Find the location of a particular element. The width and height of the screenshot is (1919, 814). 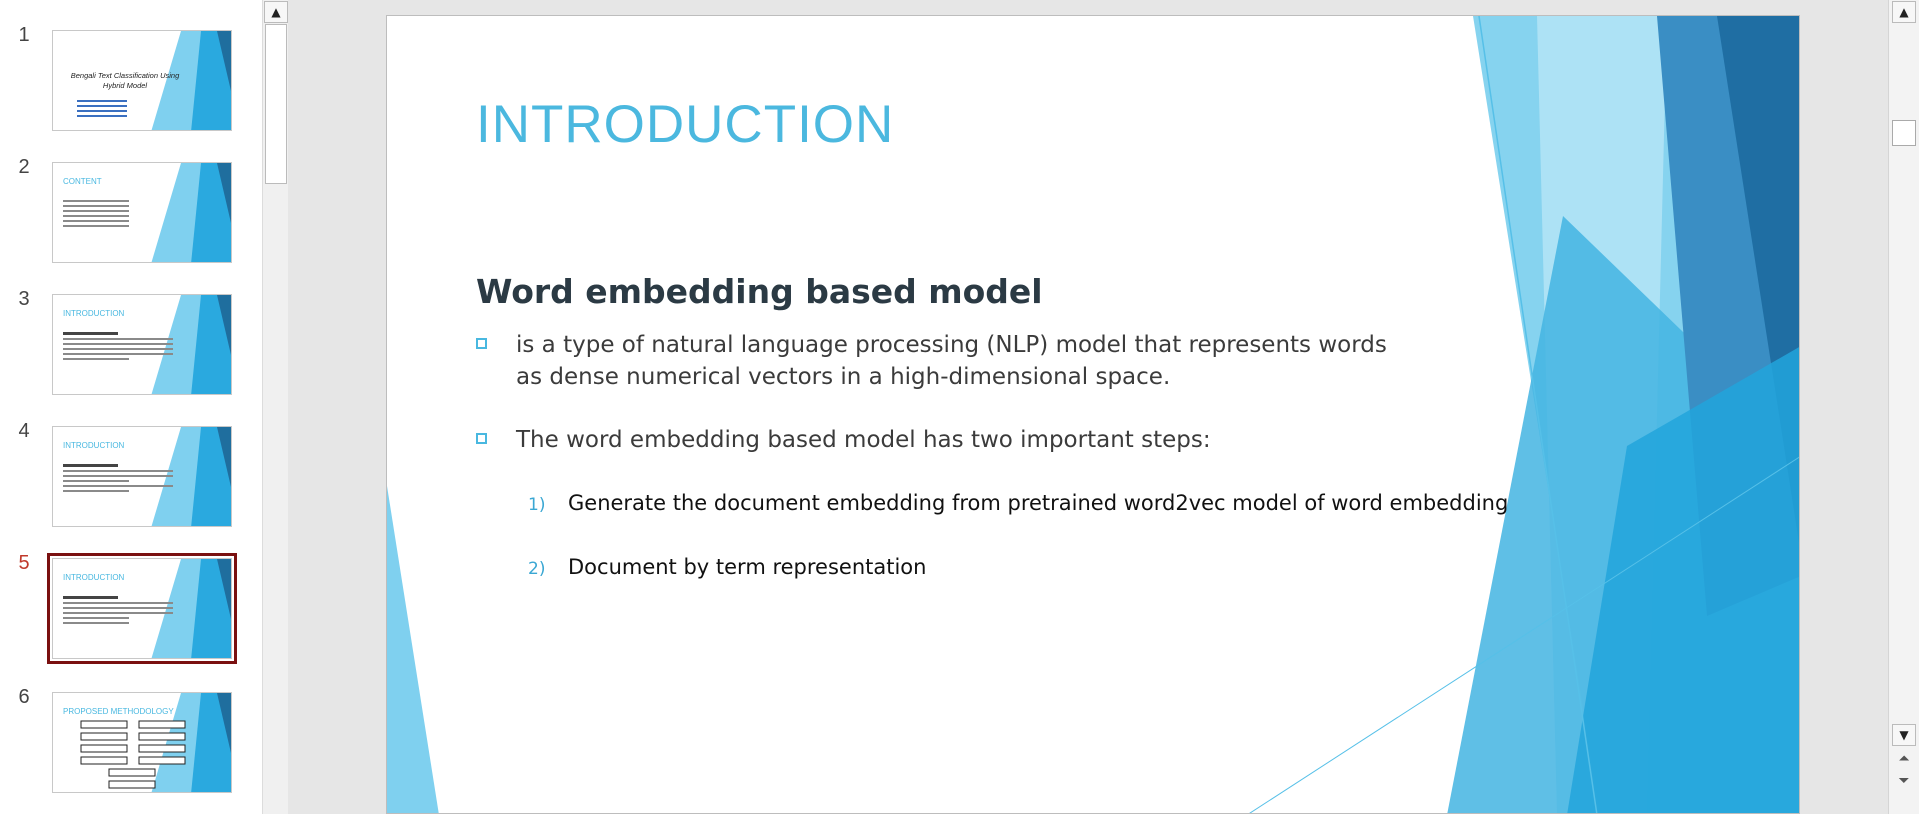

thumbnail-number: 2 is located at coordinates (24, 167).